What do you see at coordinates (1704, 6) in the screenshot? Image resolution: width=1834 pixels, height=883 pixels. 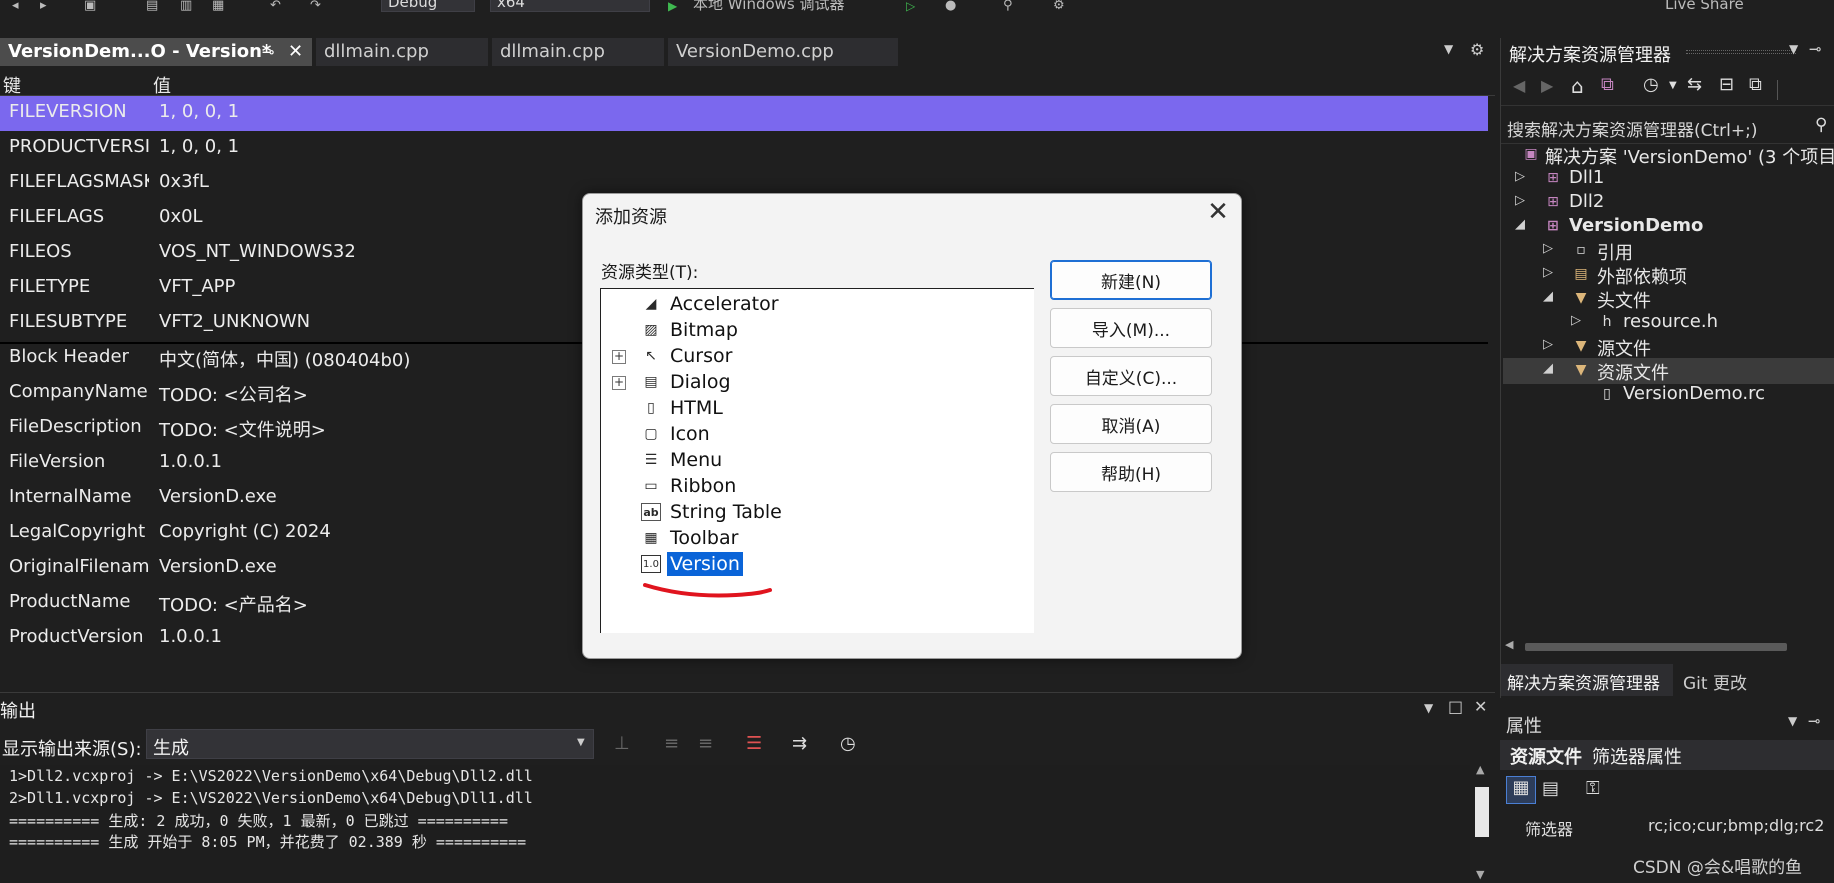 I see `live-share-button: Live Share` at bounding box center [1704, 6].